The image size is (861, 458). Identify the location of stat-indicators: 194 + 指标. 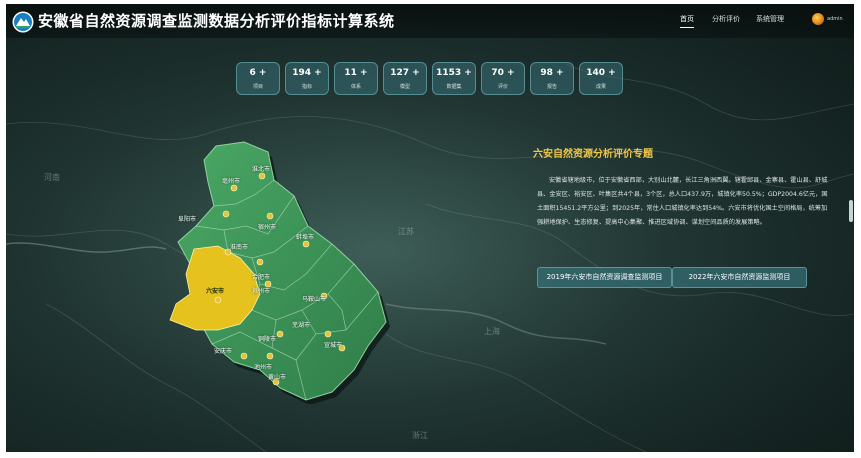
(307, 78).